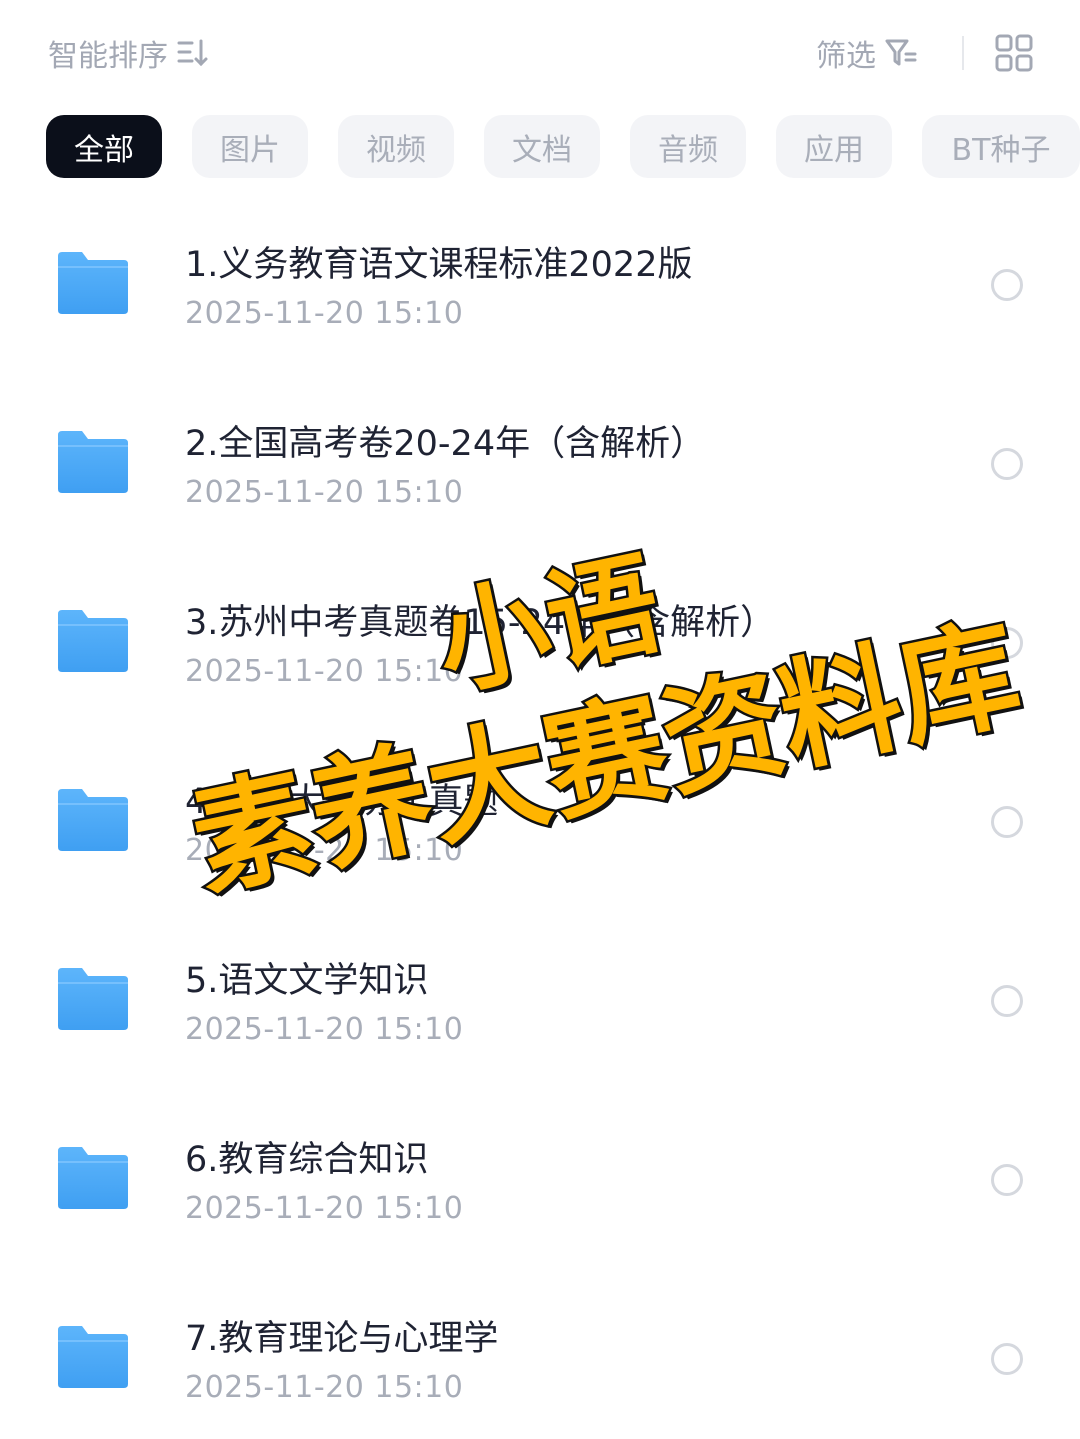  Describe the element at coordinates (480, 623) in the screenshot. I see `file-name: 3.苏州中考真题卷15-24年（含解析）` at that location.